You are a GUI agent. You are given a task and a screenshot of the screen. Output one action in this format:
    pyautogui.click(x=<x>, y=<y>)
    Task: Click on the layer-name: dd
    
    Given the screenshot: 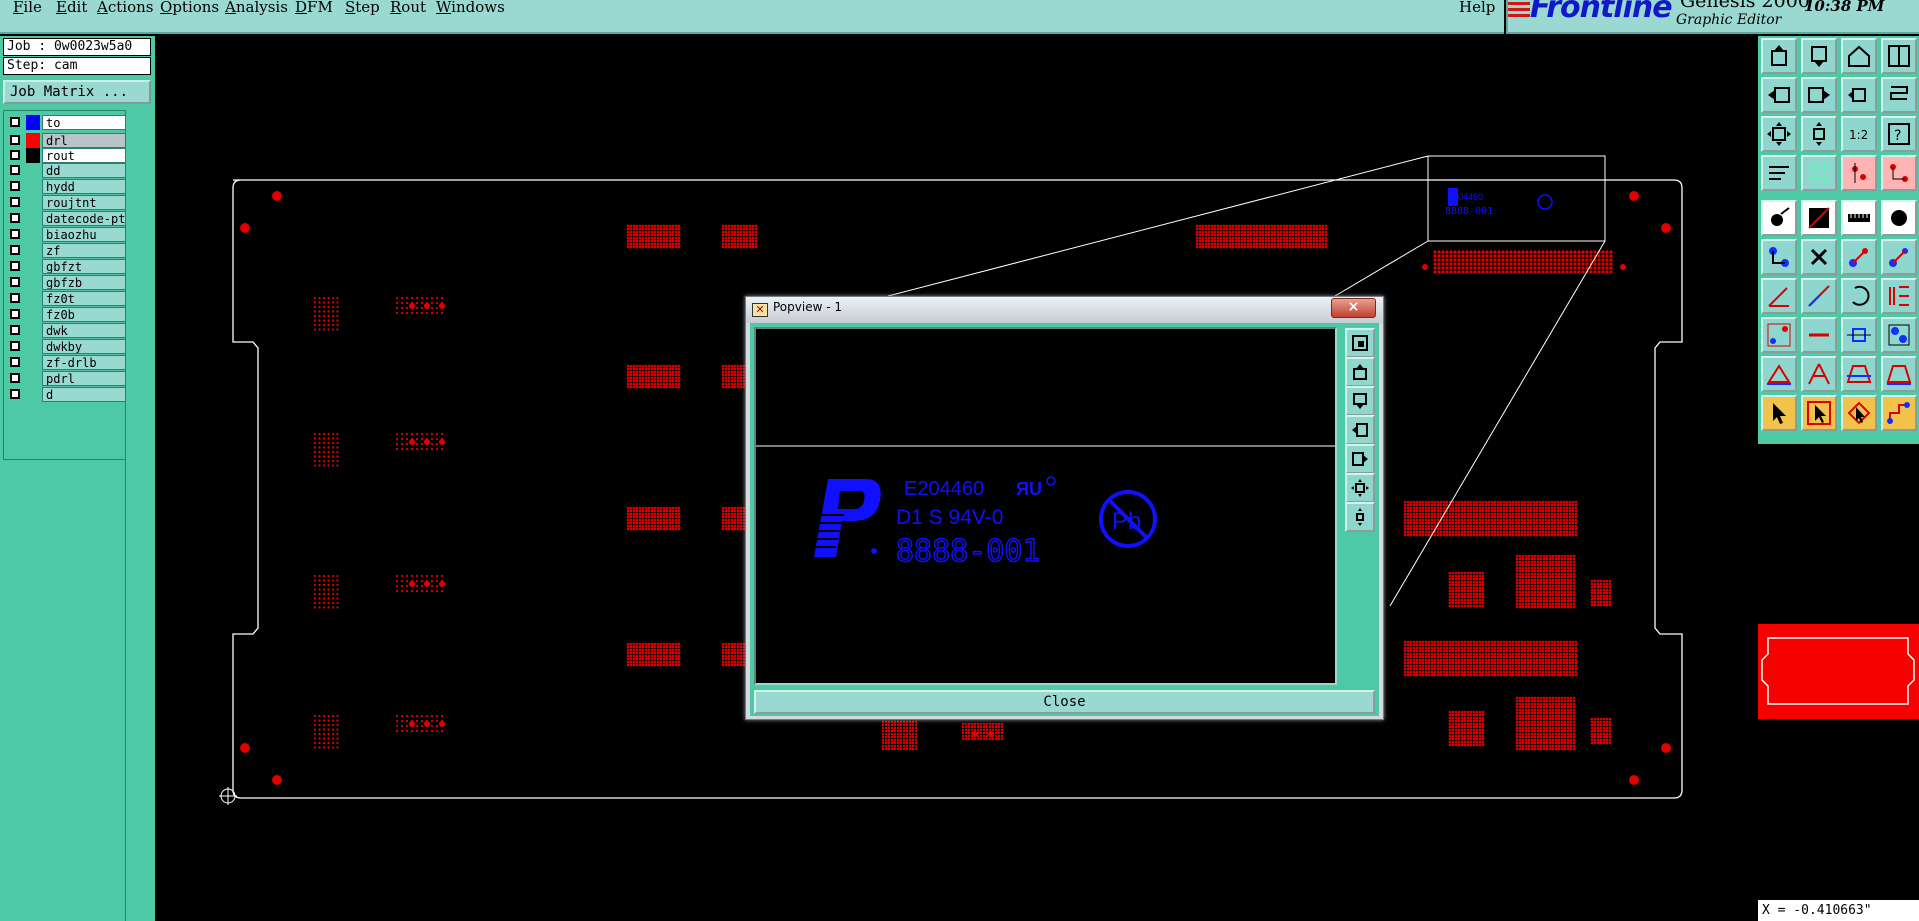 What is the action you would take?
    pyautogui.click(x=85, y=170)
    